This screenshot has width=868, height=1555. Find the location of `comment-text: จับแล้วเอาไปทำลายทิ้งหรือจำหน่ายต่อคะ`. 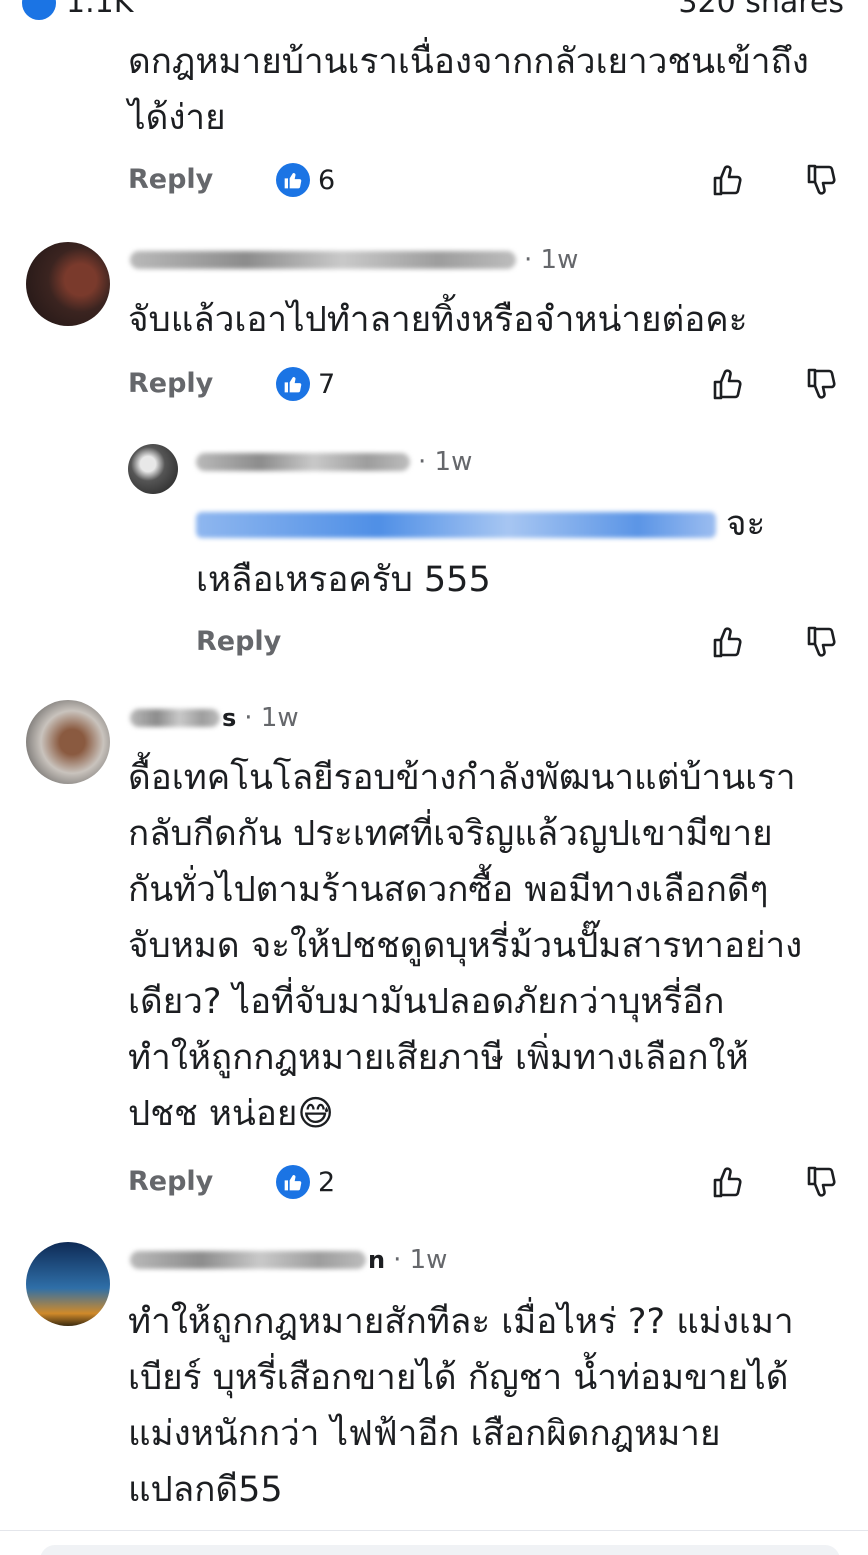

comment-text: จับแล้วเอาไปทำลายทิ้งหรือจำหน่ายต่อคะ is located at coordinates (438, 320).